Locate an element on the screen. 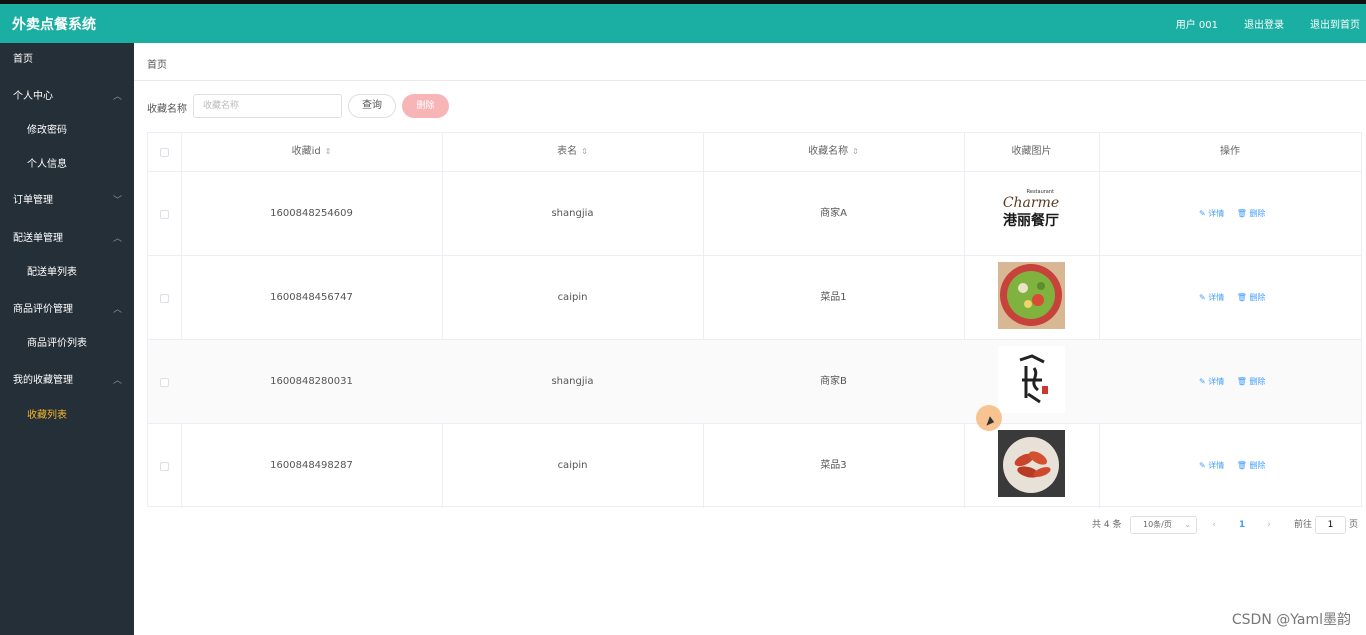 This screenshot has width=1366, height=635. column-header-label: 收藏名称 is located at coordinates (828, 151).